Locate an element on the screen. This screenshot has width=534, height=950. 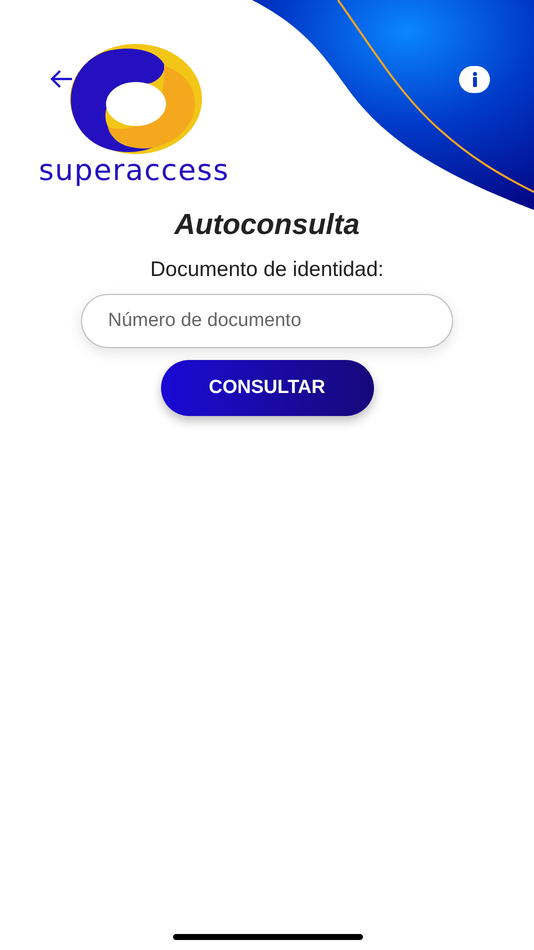
info-icon is located at coordinates (475, 79).